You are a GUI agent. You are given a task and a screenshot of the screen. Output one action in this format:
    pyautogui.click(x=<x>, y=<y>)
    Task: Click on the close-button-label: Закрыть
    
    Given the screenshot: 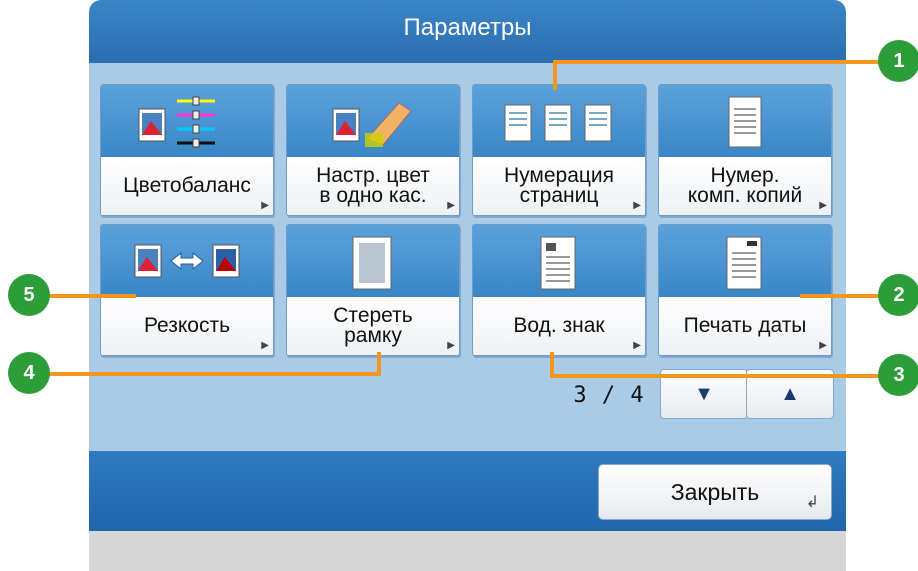 What is the action you would take?
    pyautogui.click(x=715, y=492)
    